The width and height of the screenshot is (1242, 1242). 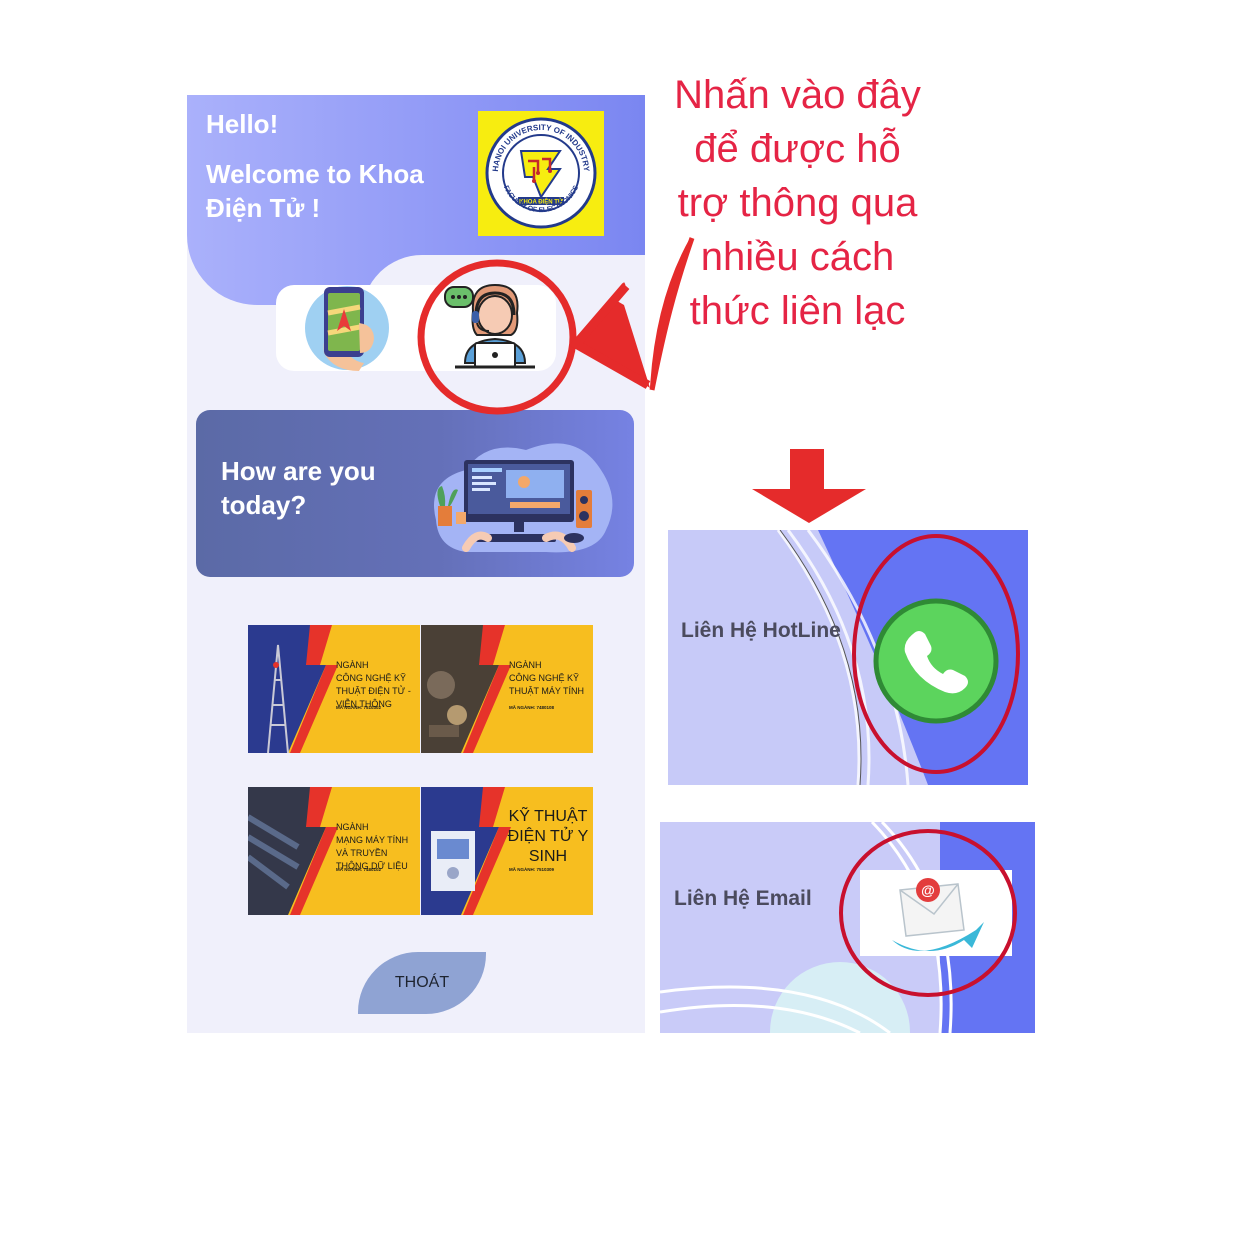 I want to click on annotation-overlay, so click(x=641, y=380).